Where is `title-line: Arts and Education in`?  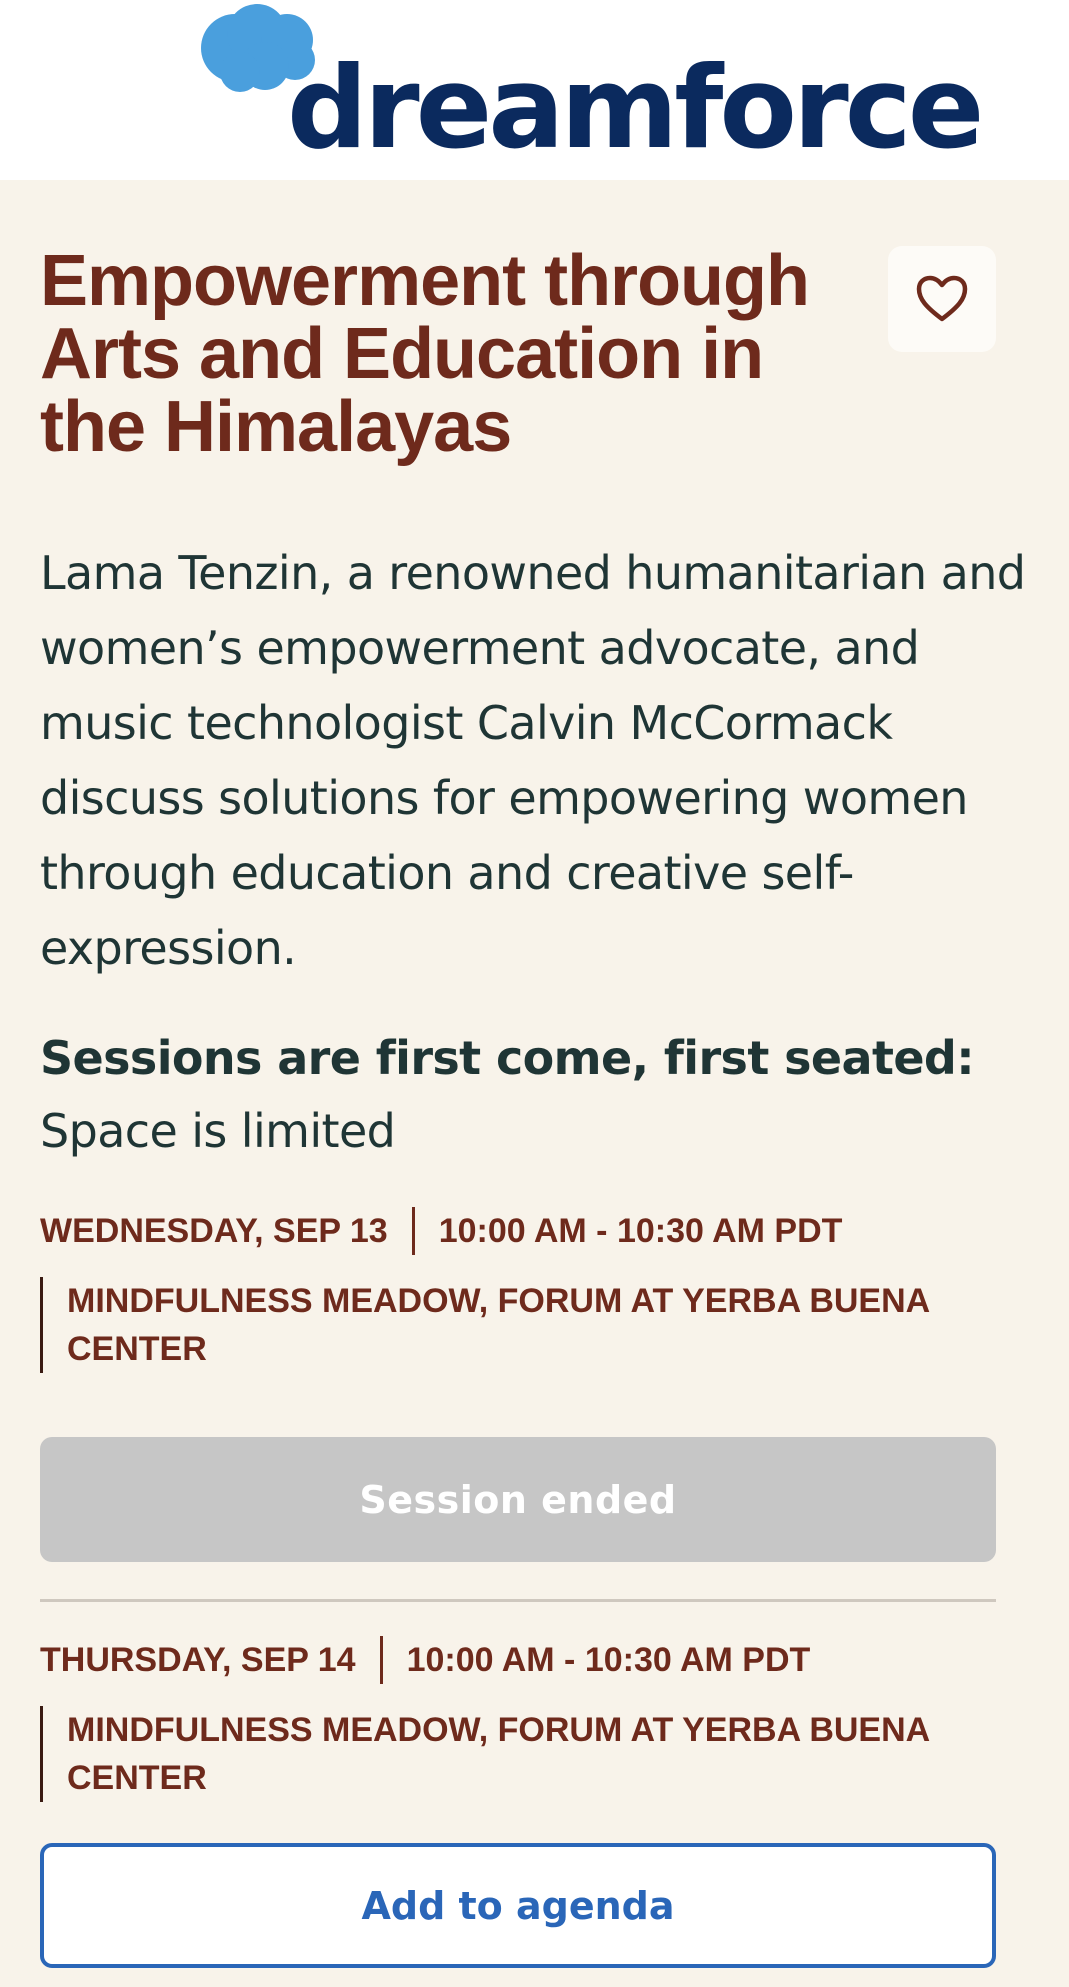
title-line: Arts and Education in is located at coordinates (402, 354).